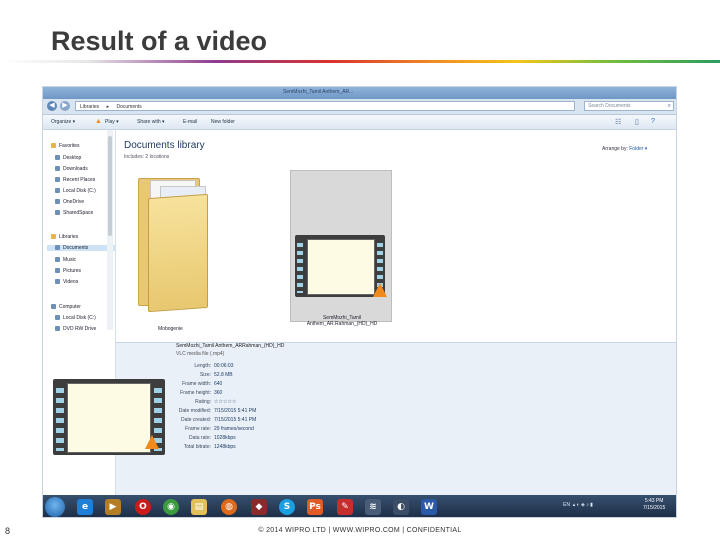  I want to click on nav-item-label: Recent Places, so click(79, 180).